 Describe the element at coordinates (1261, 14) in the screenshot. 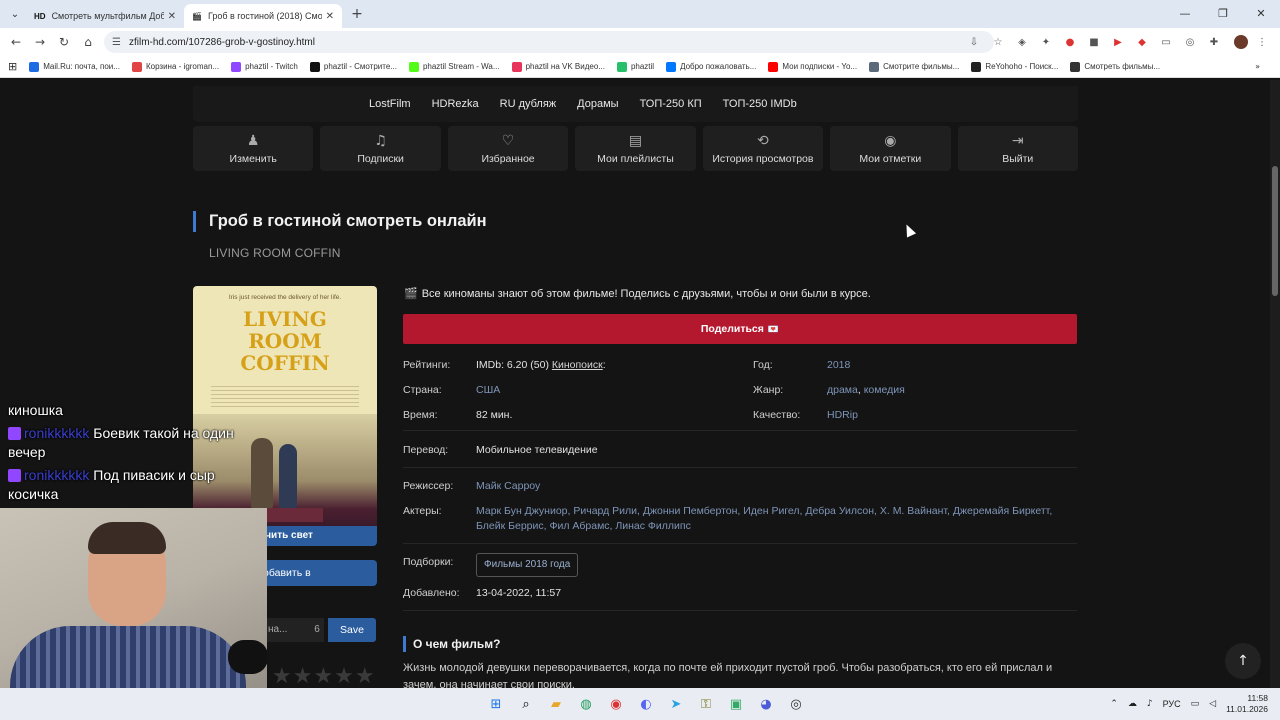

I see `close-window-icon: ✕` at that location.